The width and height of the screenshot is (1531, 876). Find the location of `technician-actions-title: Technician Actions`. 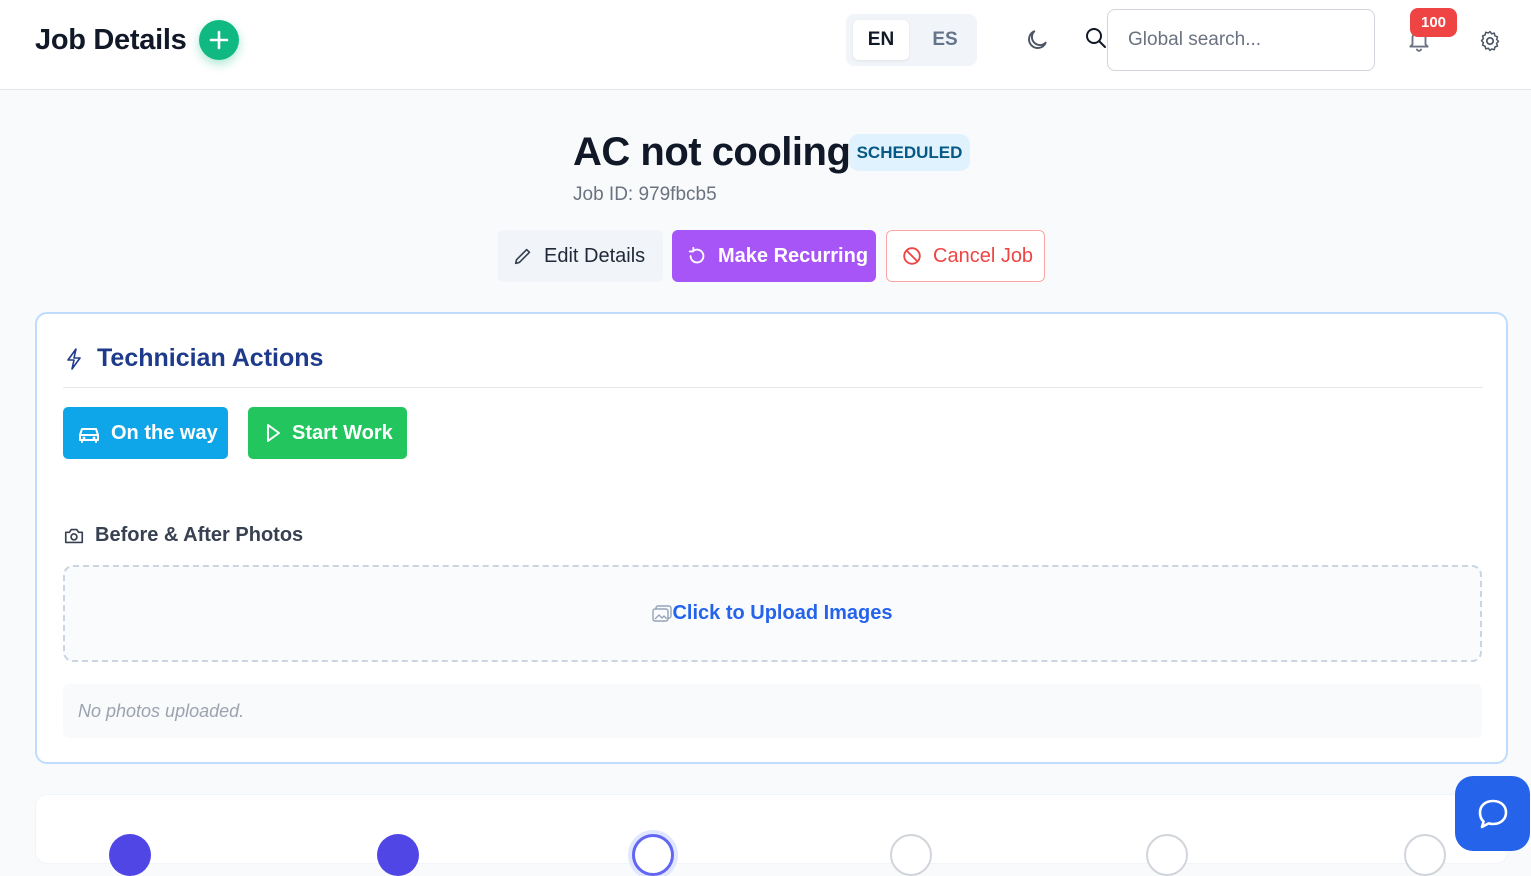

technician-actions-title: Technician Actions is located at coordinates (210, 358).